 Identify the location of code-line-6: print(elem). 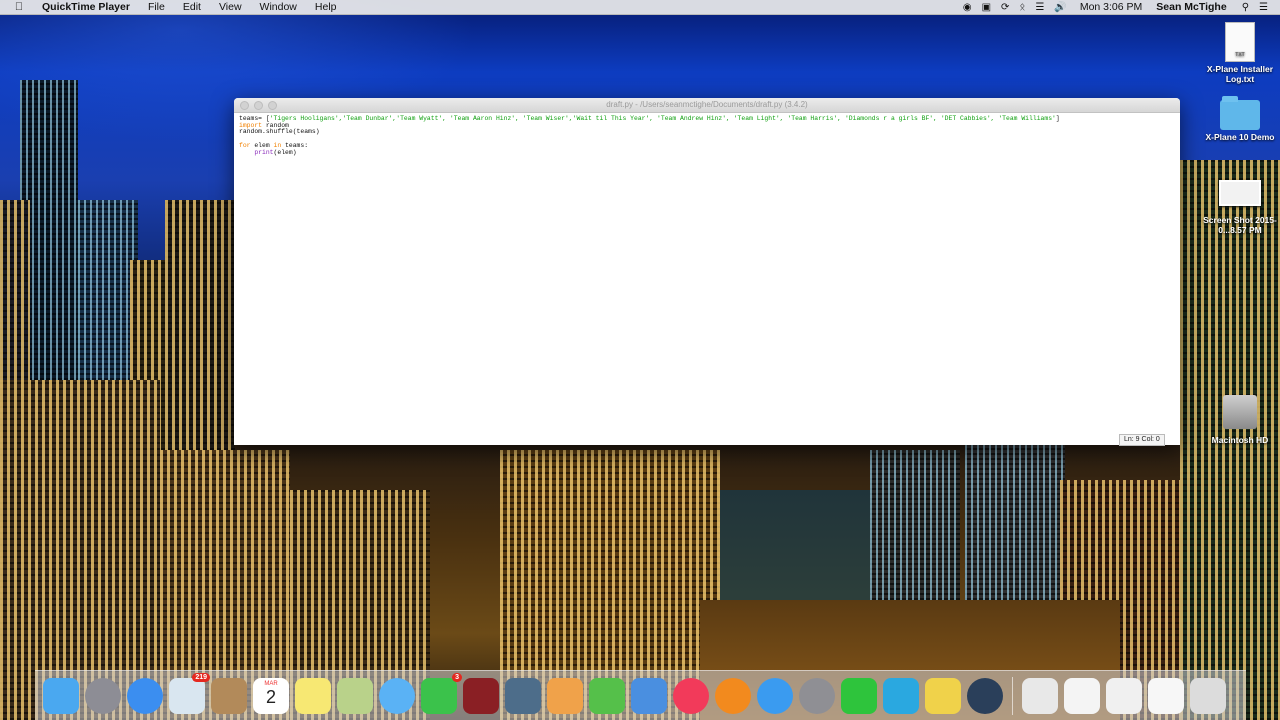
(275, 152).